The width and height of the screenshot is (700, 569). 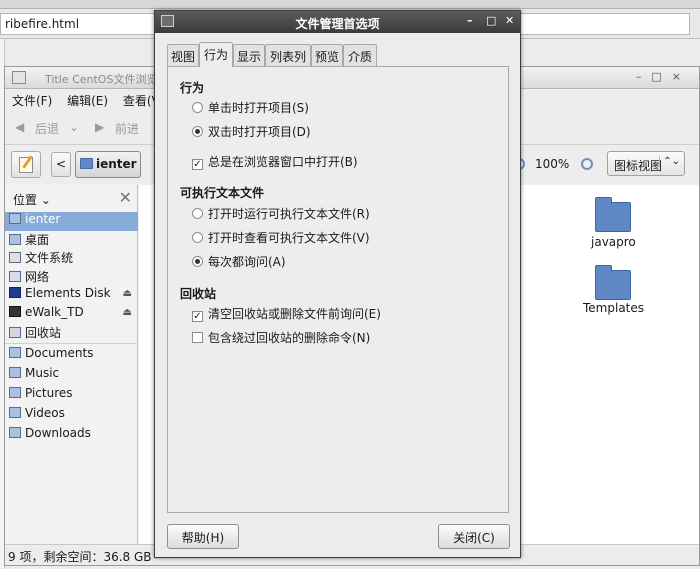 What do you see at coordinates (613, 242) in the screenshot?
I see `file-label-javapro: javapro` at bounding box center [613, 242].